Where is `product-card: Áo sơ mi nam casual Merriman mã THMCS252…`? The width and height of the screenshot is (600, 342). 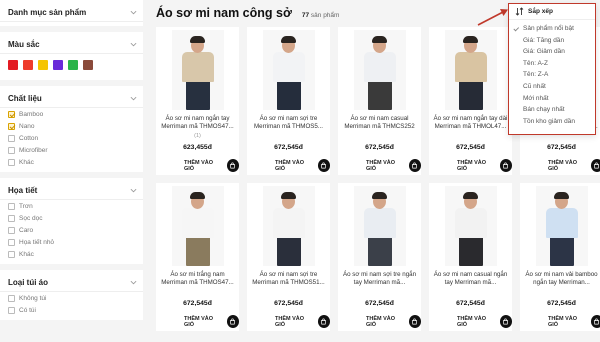 product-card: Áo sơ mi nam casual Merriman mã THMCS252… is located at coordinates (379, 101).